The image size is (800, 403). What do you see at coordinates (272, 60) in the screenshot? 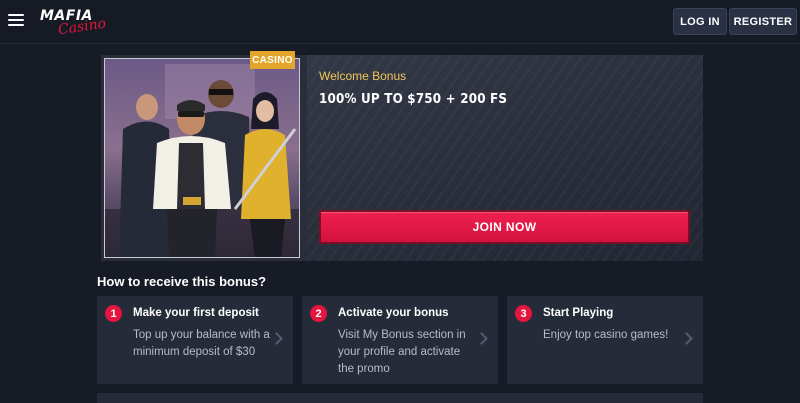
I see `casino-category-badge: CASINO` at bounding box center [272, 60].